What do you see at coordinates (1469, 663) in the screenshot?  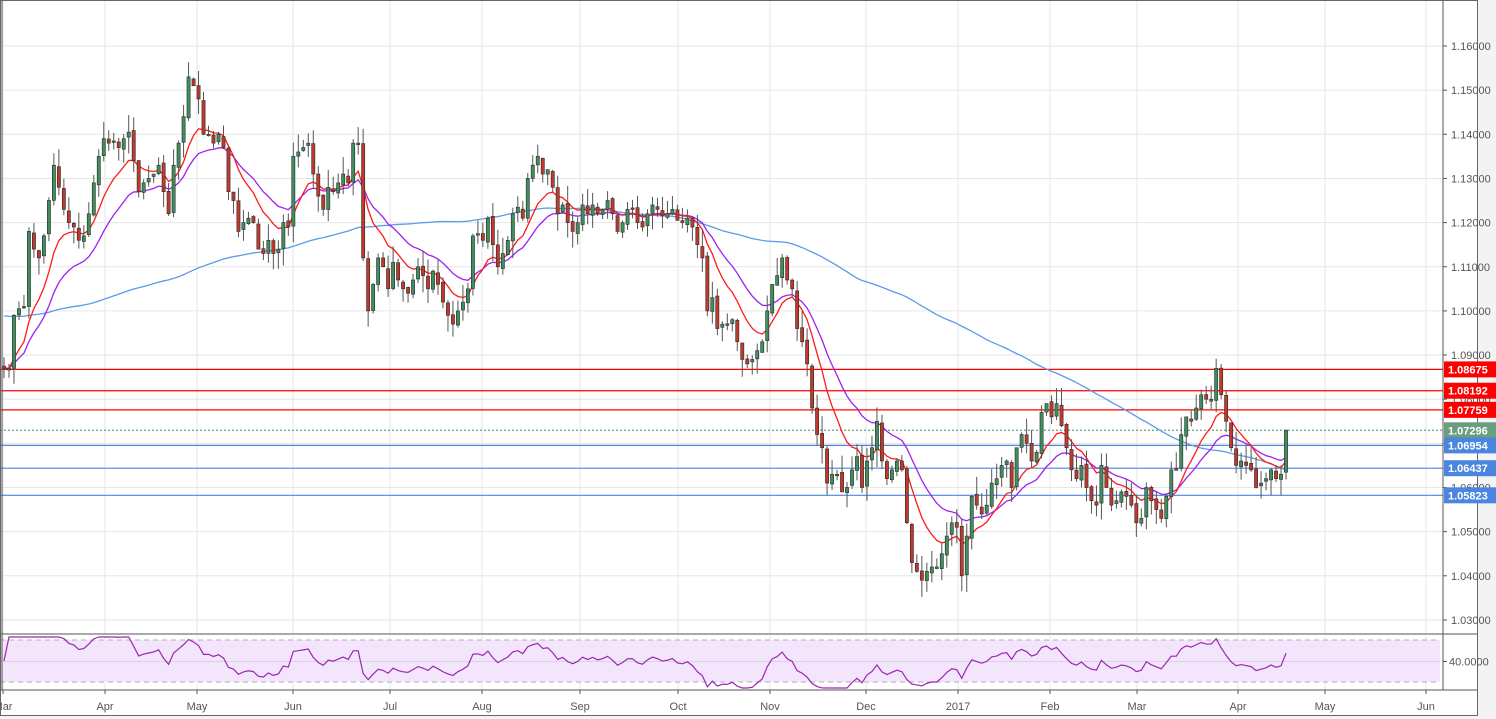 I see `rsi-tick-label: 40.0000` at bounding box center [1469, 663].